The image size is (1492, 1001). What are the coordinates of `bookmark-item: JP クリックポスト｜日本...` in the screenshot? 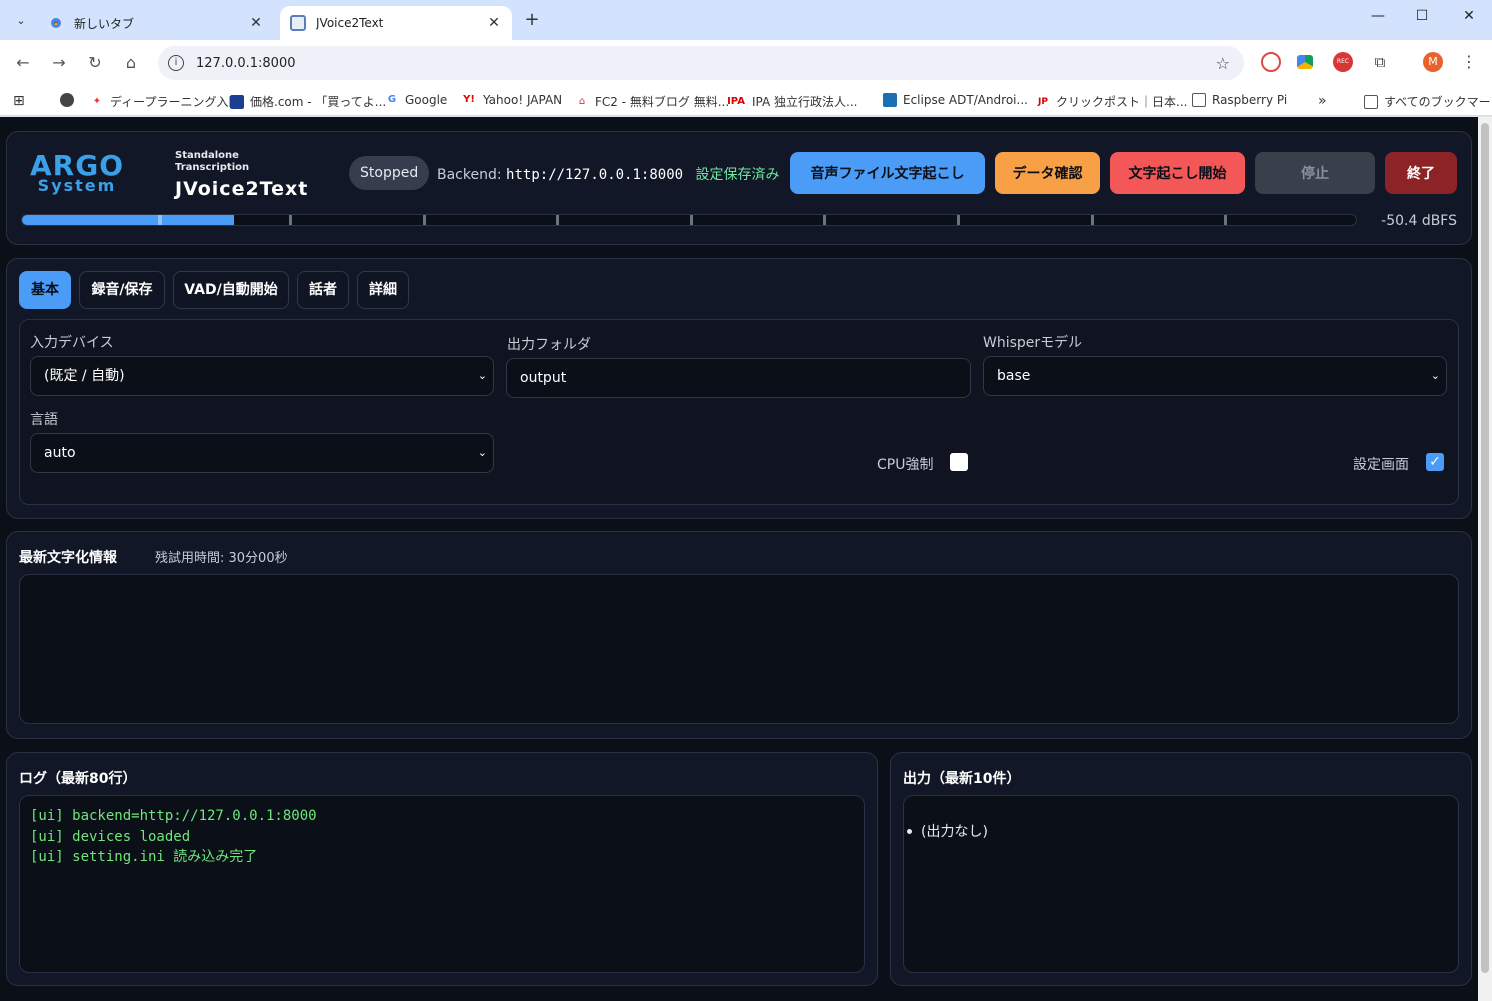 It's located at (1111, 101).